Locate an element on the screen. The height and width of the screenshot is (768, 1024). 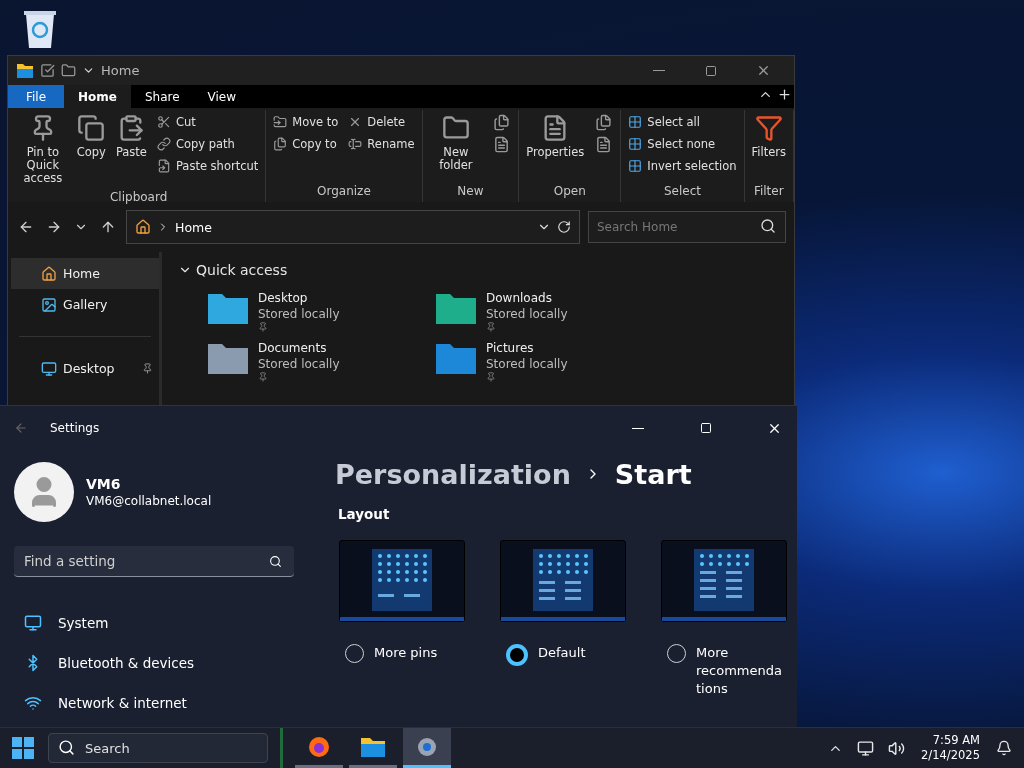
window-title: Settings is located at coordinates (75, 428).